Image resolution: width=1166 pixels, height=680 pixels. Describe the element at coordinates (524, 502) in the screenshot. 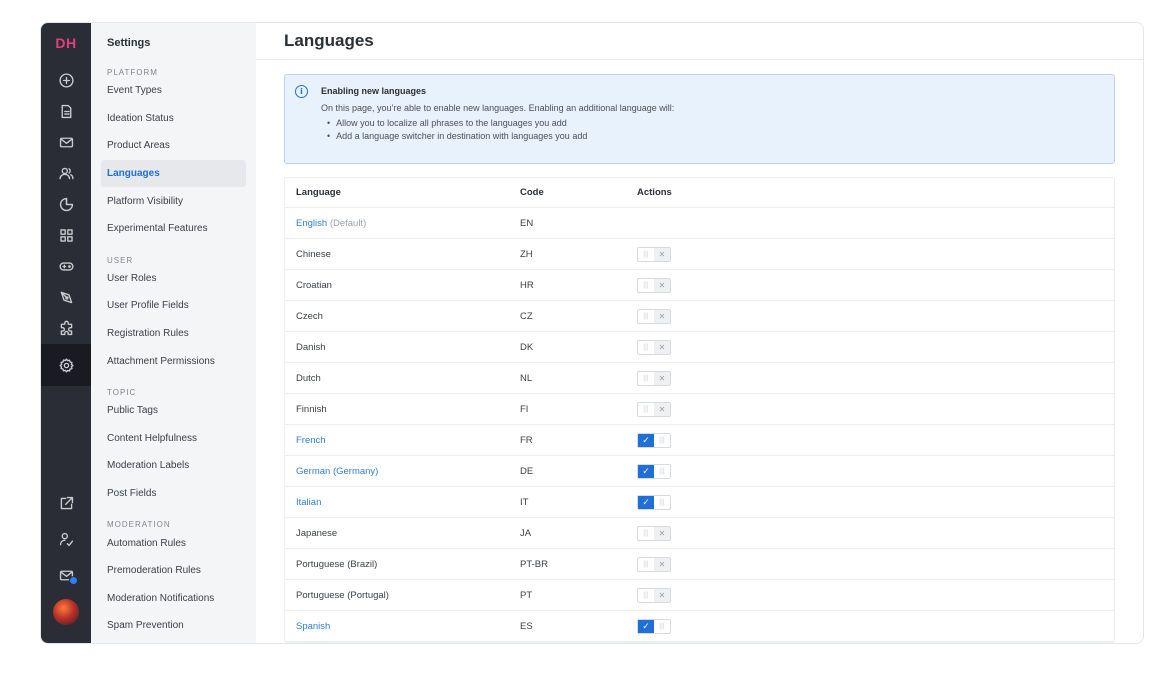

I see `language-code: IT` at that location.